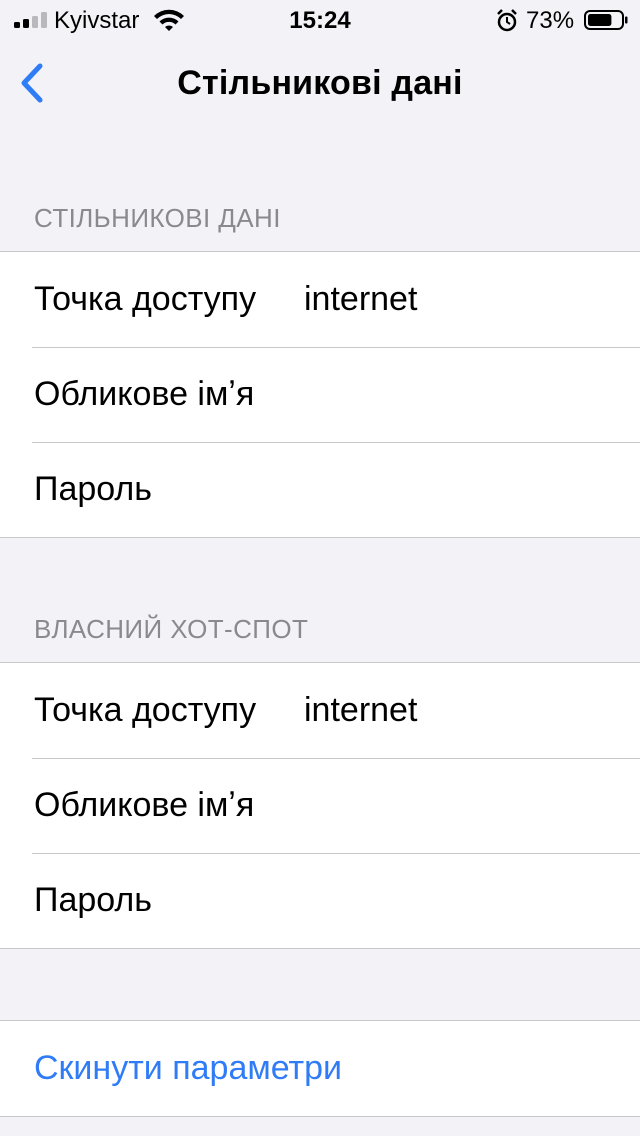 Image resolution: width=640 pixels, height=1136 pixels. What do you see at coordinates (188, 1068) in the screenshot?
I see `reset-settings-label: Скинути параметри` at bounding box center [188, 1068].